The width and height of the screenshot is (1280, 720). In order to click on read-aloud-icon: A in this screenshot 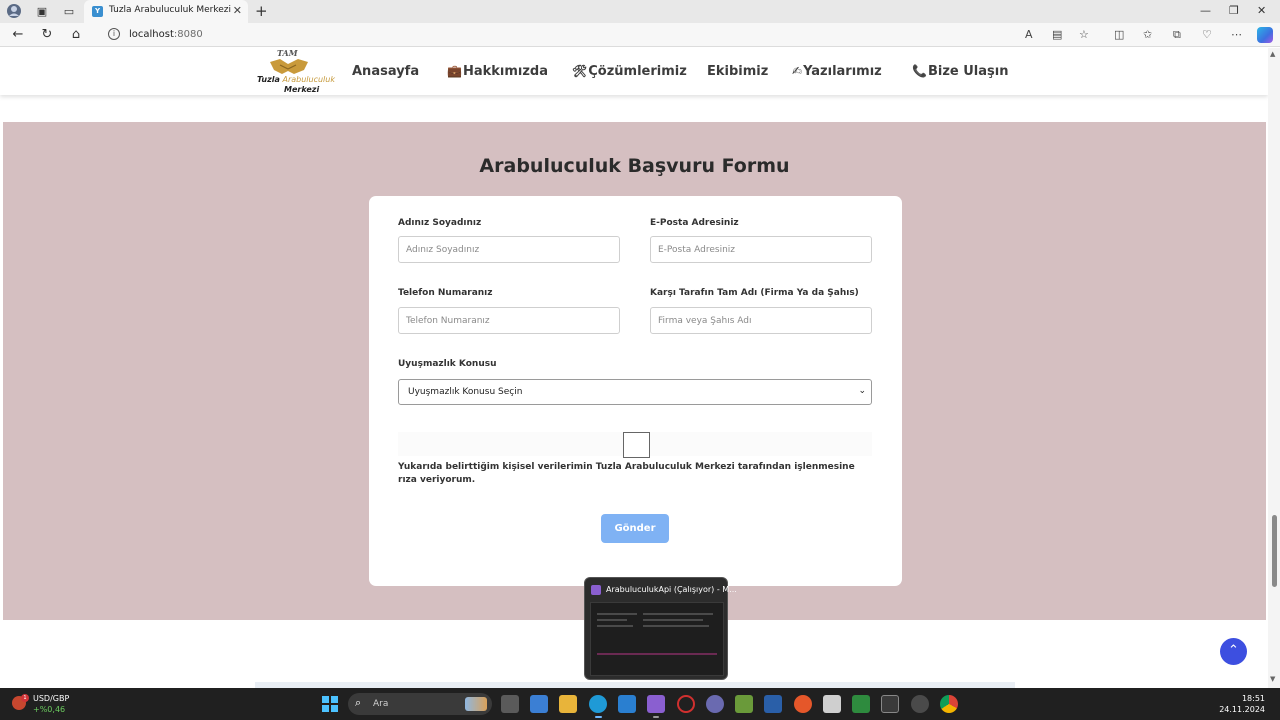, I will do `click(1029, 34)`.